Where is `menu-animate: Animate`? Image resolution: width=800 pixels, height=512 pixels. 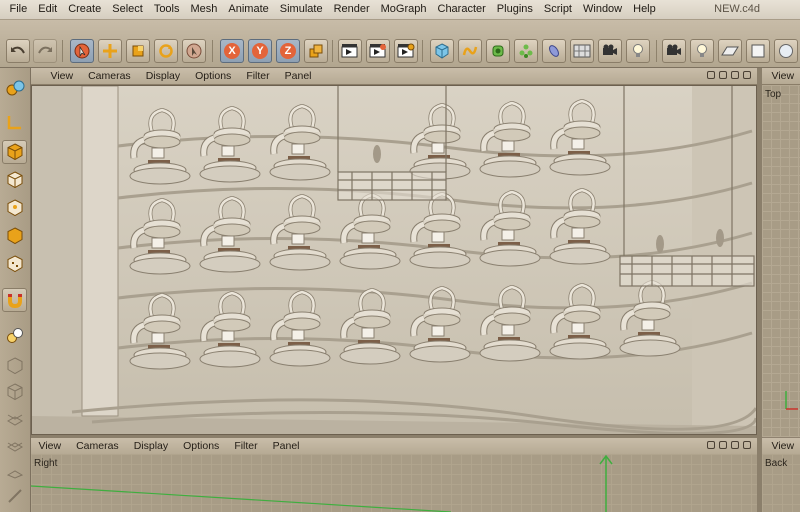
menu-animate: Animate is located at coordinates (248, 9).